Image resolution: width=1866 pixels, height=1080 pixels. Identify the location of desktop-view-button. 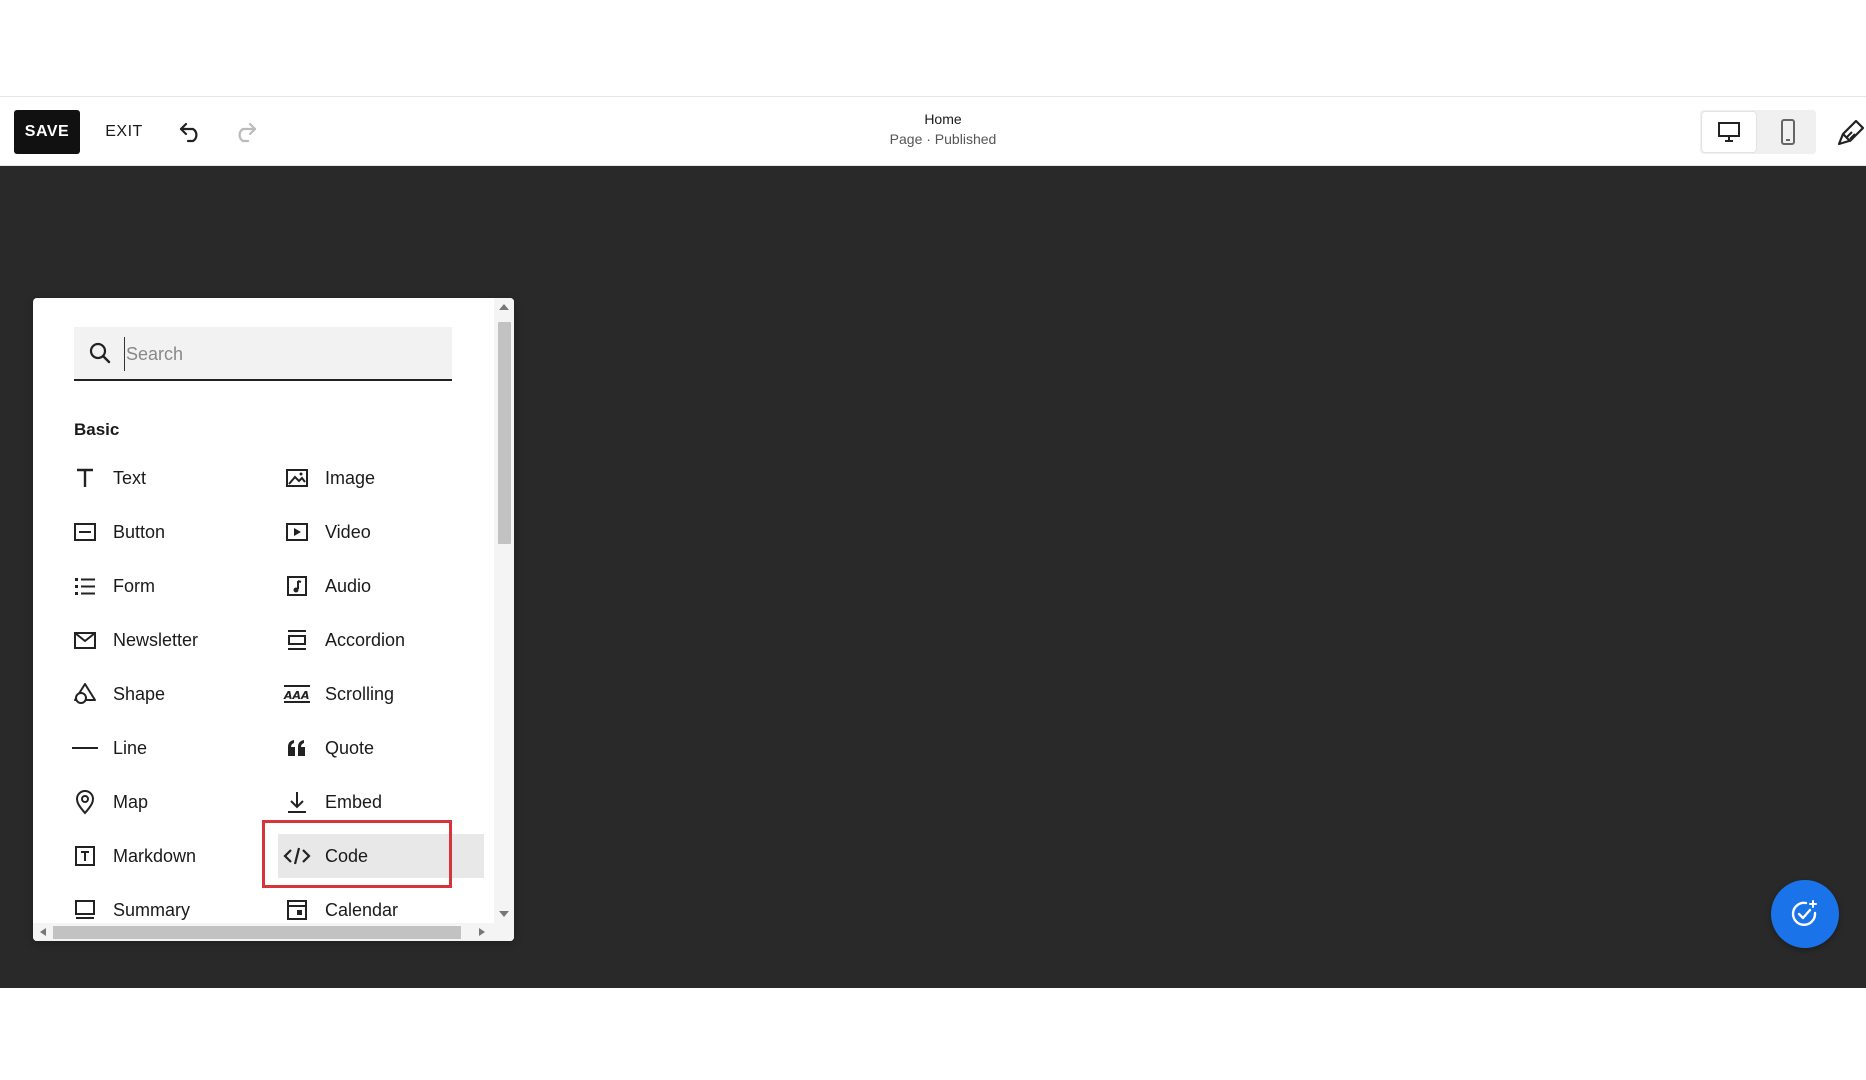
(1729, 132).